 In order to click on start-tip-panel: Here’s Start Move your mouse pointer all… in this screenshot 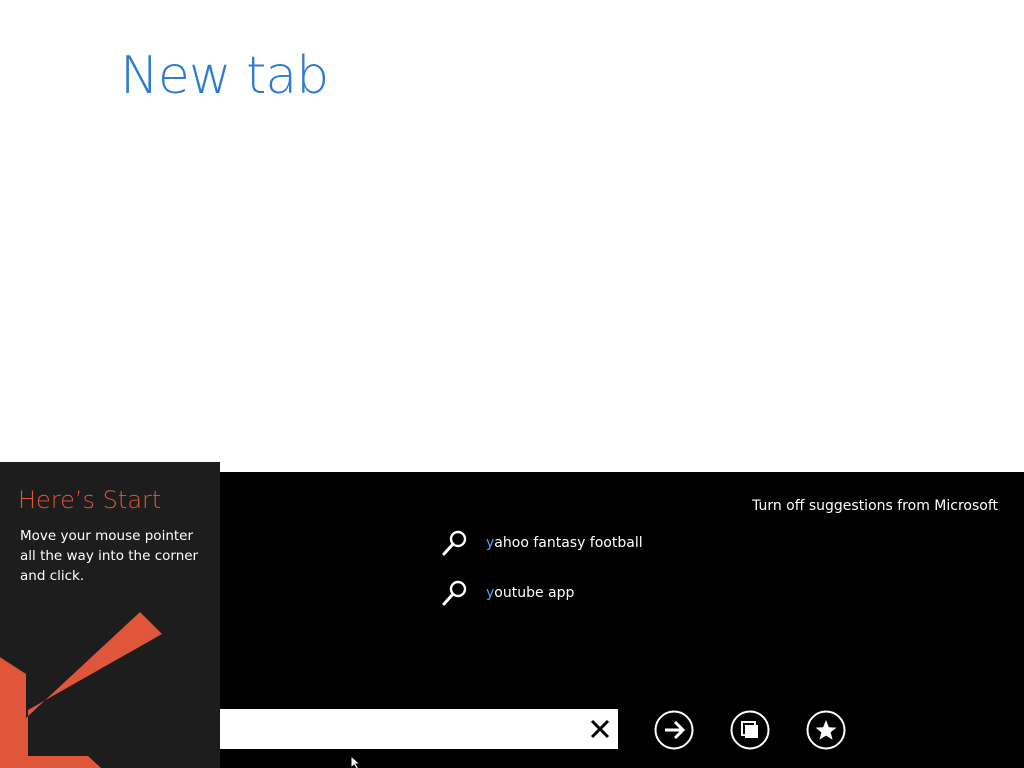, I will do `click(110, 615)`.